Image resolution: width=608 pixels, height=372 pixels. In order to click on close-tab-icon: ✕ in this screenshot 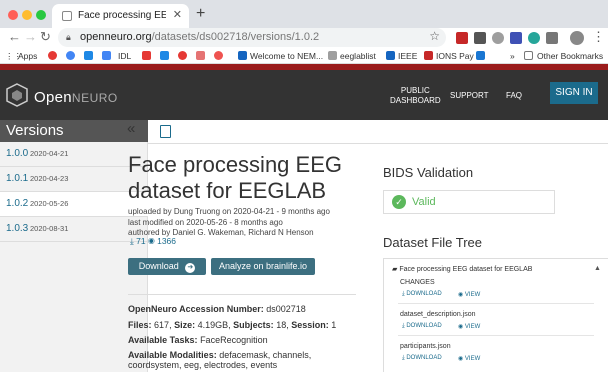, I will do `click(177, 14)`.